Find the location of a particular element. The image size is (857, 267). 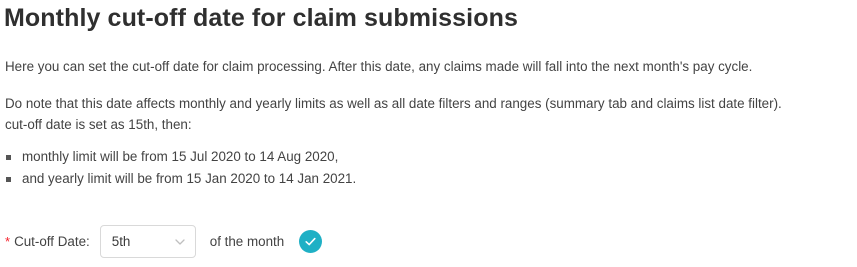

cutoff-date-label: Cut-off Date: is located at coordinates (52, 241).